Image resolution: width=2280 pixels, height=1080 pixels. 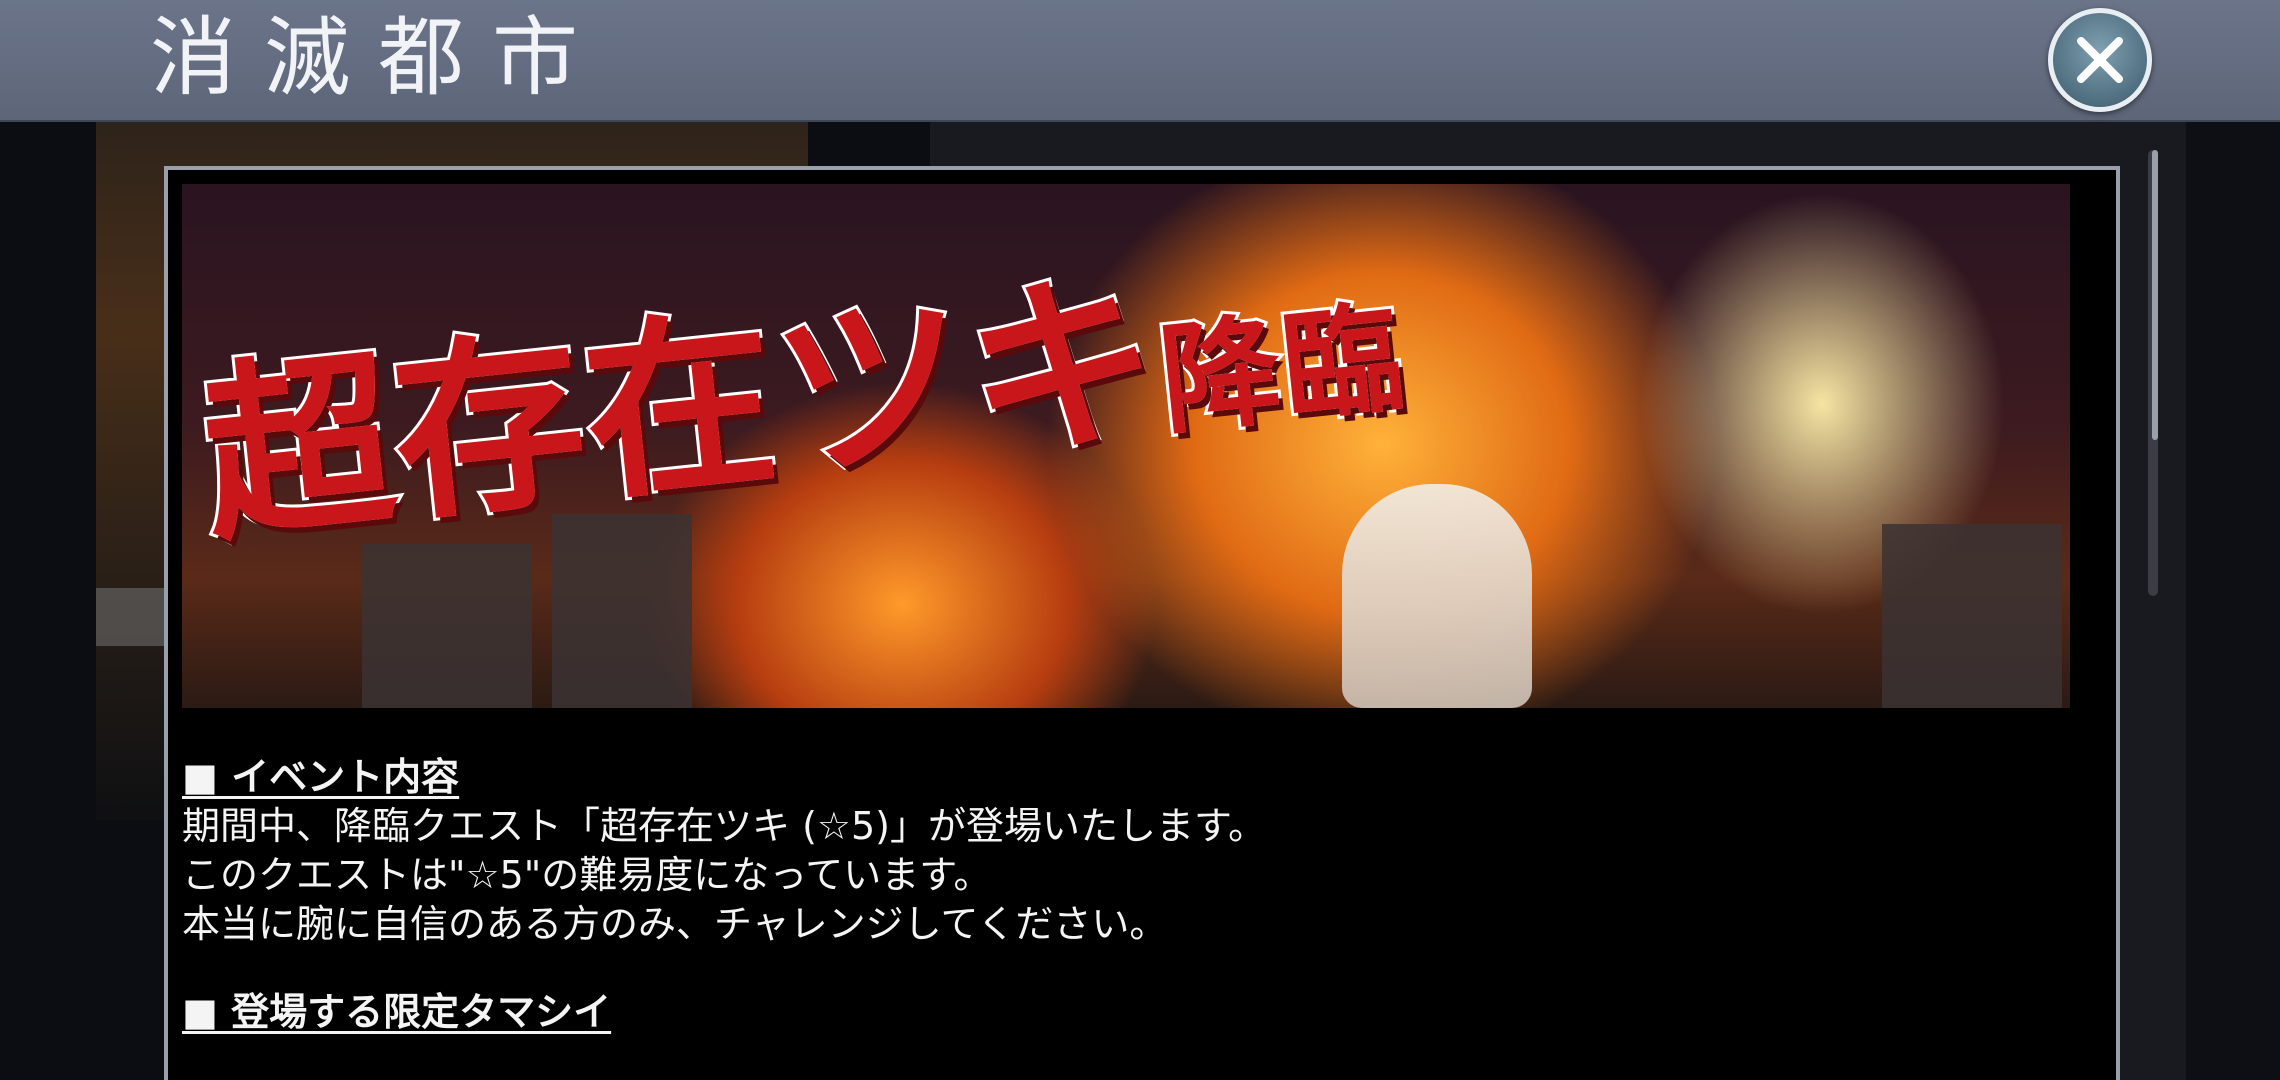 I want to click on close-icon, so click(x=2100, y=60).